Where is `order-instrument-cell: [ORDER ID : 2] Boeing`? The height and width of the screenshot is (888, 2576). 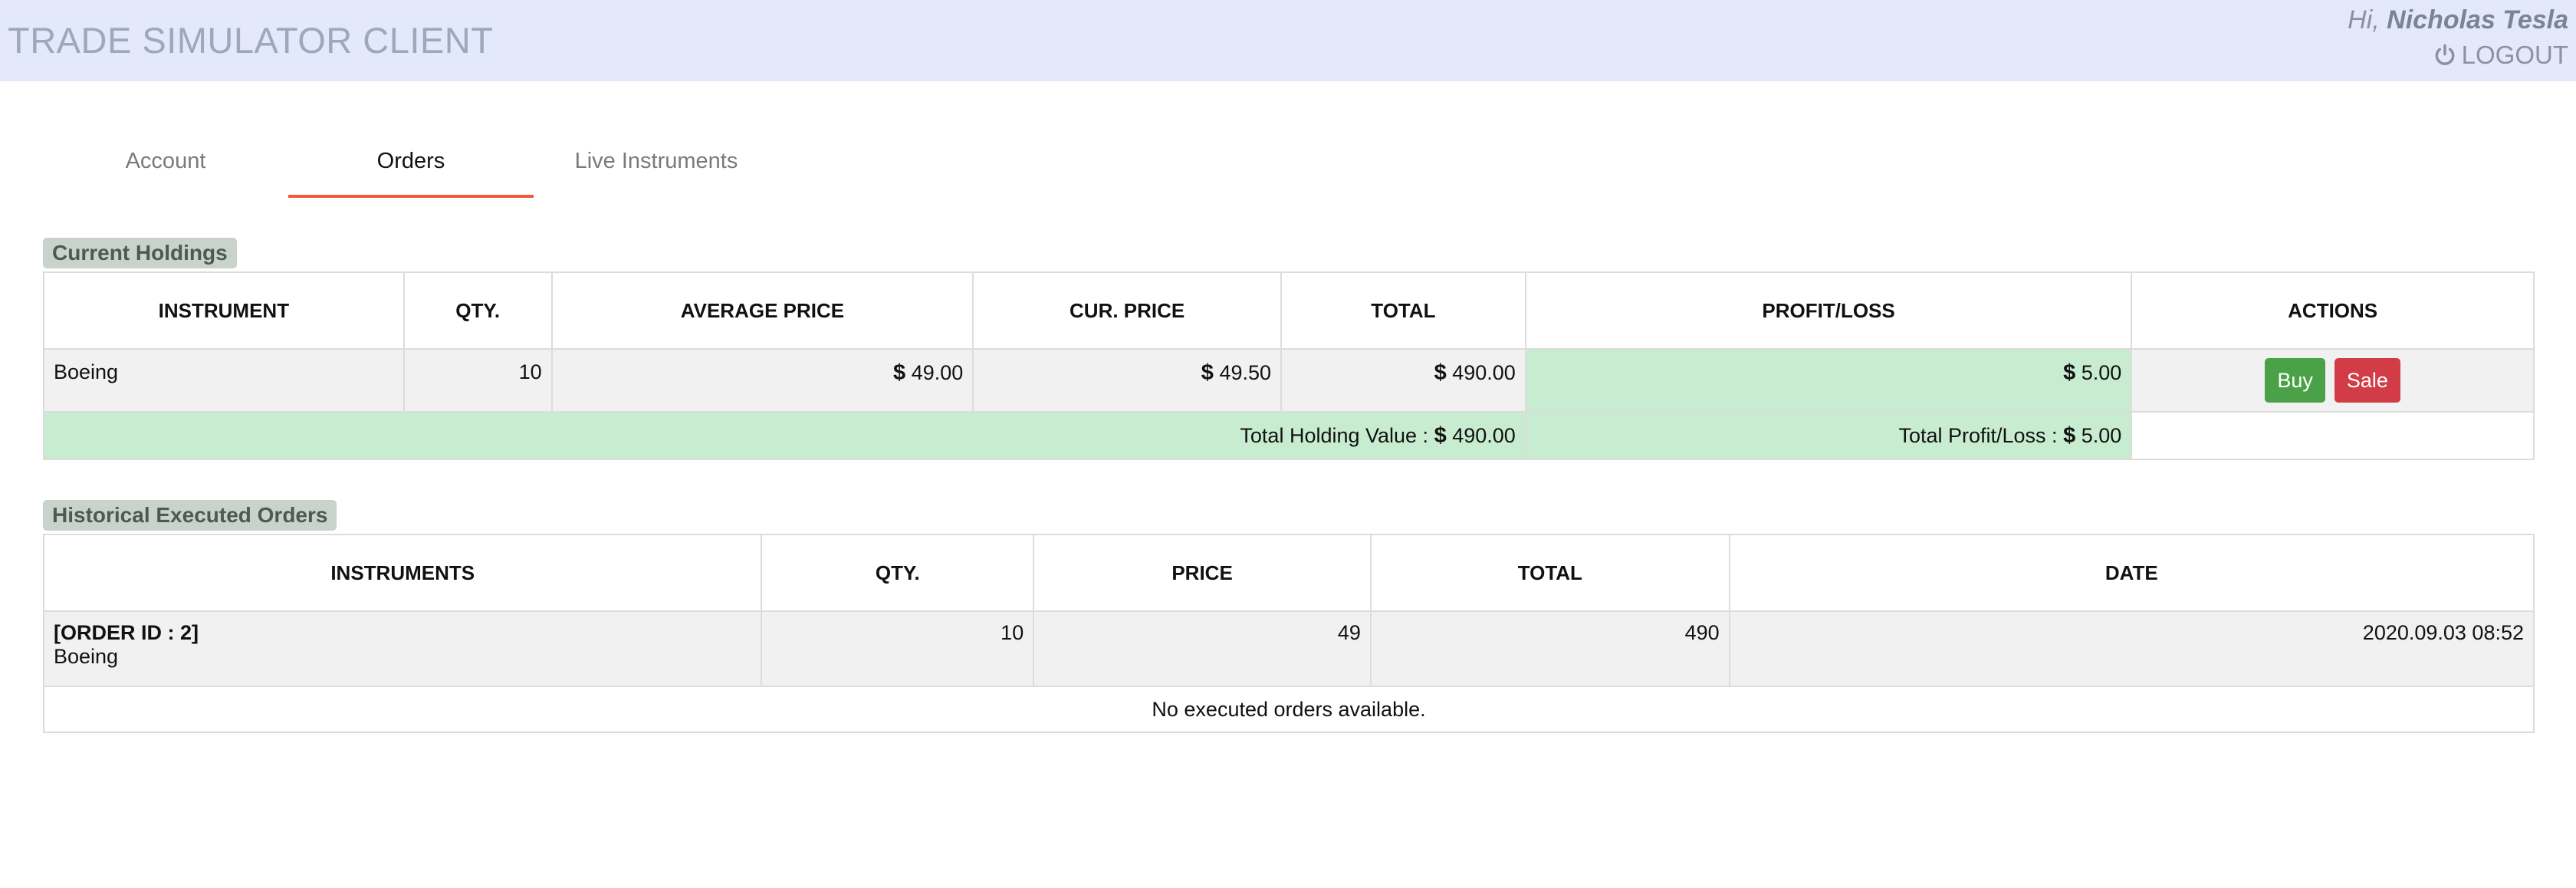 order-instrument-cell: [ORDER ID : 2] Boeing is located at coordinates (402, 648).